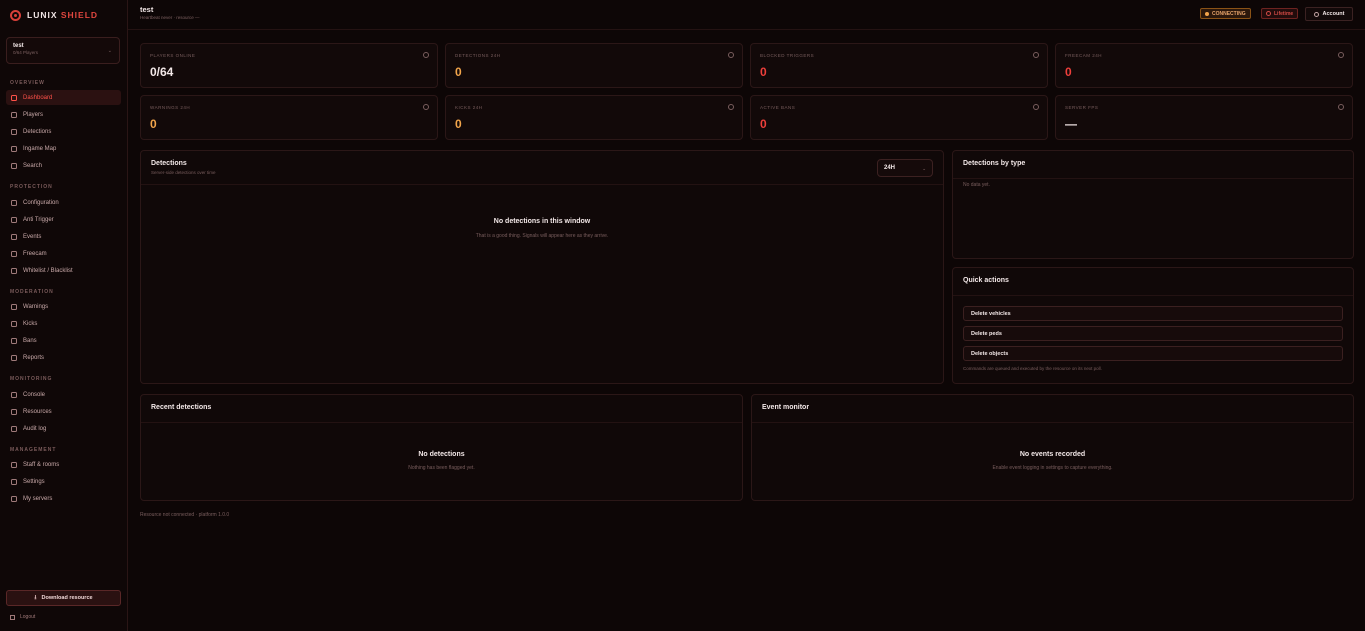 The height and width of the screenshot is (631, 1365). What do you see at coordinates (63, 253) in the screenshot?
I see `sidebar-item-freecam: Freecam` at bounding box center [63, 253].